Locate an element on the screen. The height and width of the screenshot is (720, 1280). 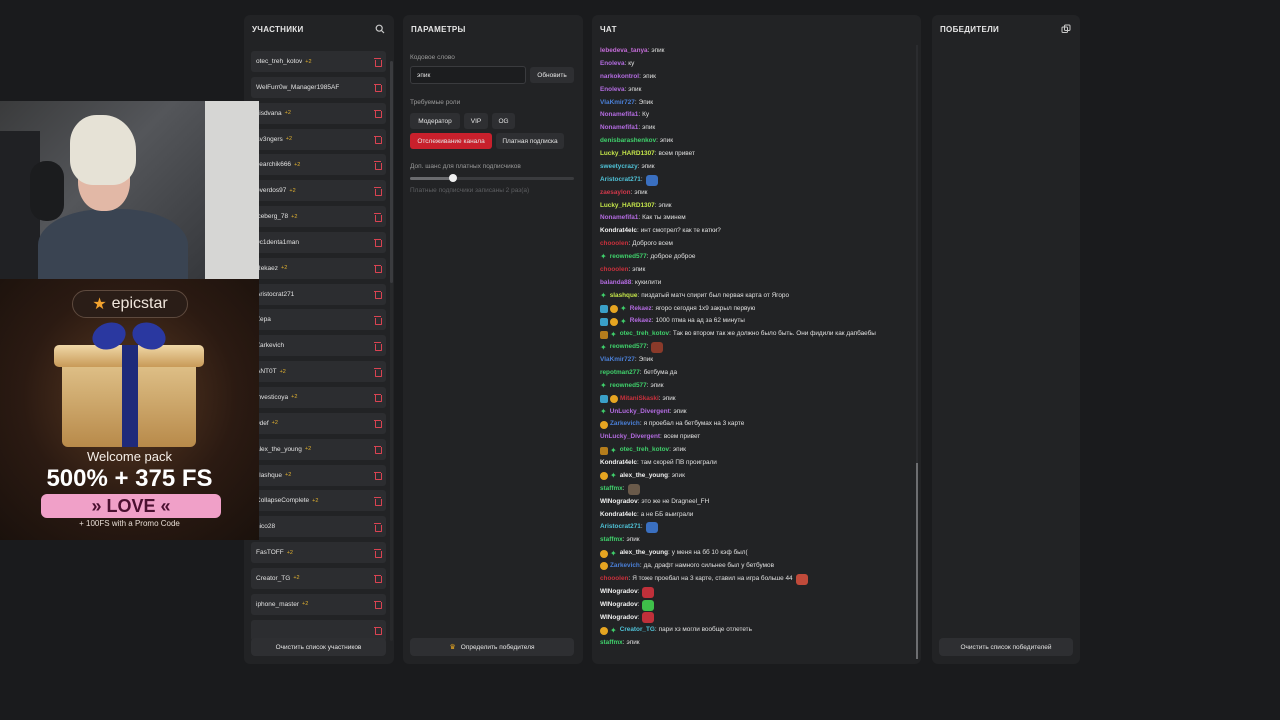
participant-row: kisdvana +2 is located at coordinates (318, 113).